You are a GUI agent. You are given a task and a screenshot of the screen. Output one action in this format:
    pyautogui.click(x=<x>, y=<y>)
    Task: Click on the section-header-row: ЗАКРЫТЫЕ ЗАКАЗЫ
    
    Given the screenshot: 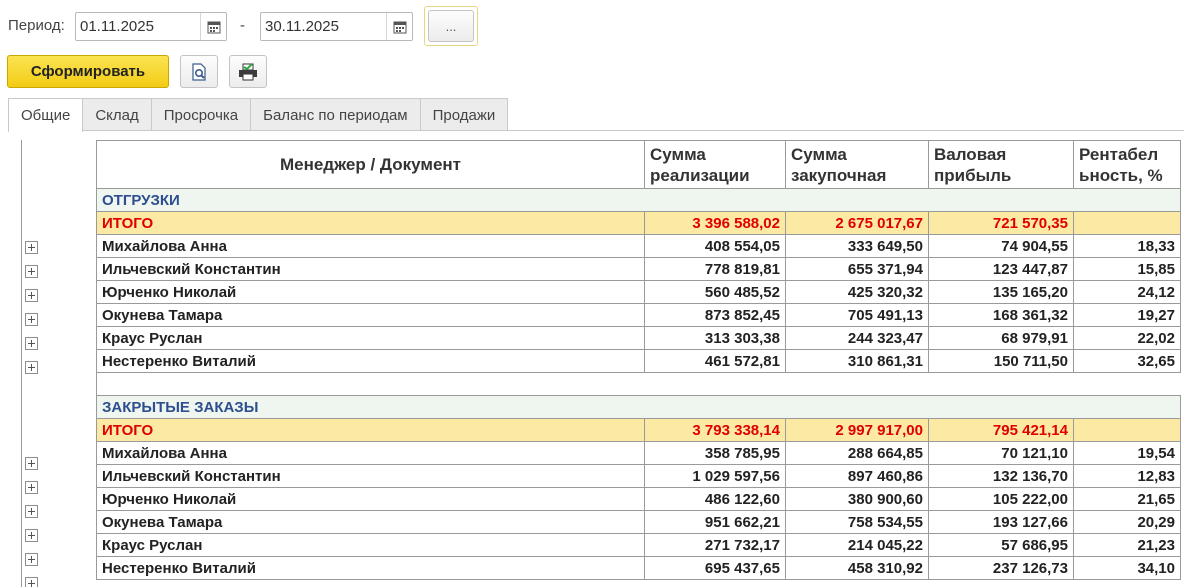 What is the action you would take?
    pyautogui.click(x=638, y=407)
    